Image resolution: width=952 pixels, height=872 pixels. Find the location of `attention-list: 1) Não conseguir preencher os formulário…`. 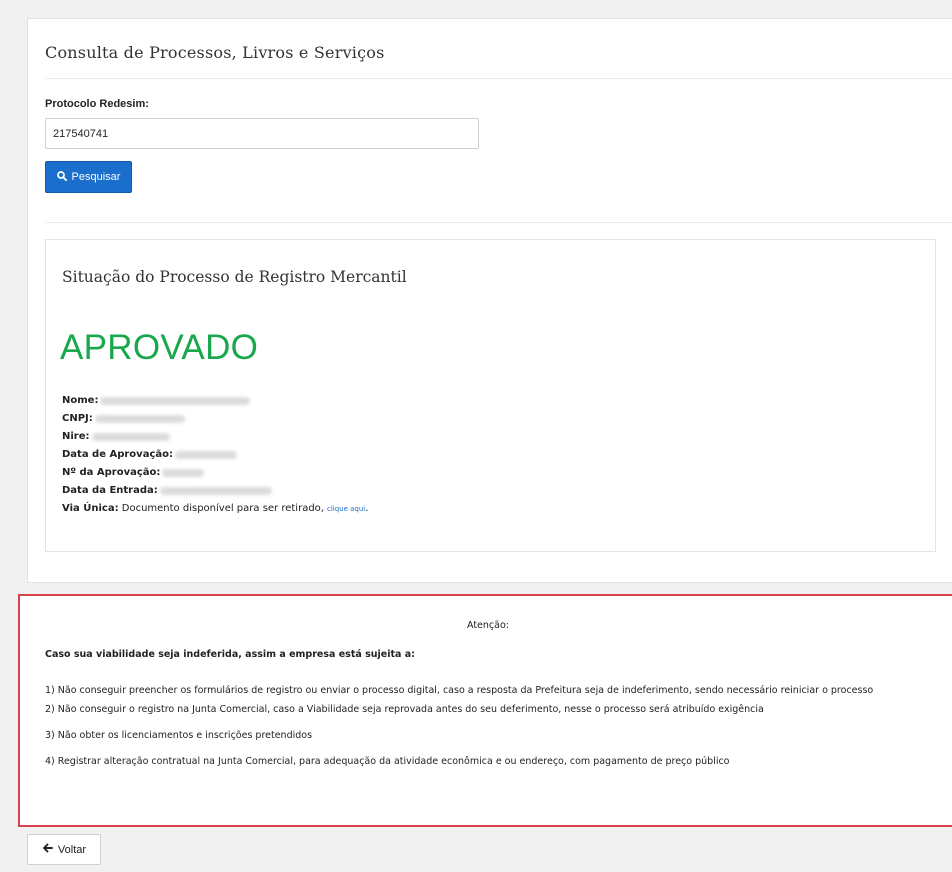

attention-list: 1) Não conseguir preencher os formulário… is located at coordinates (490, 732).